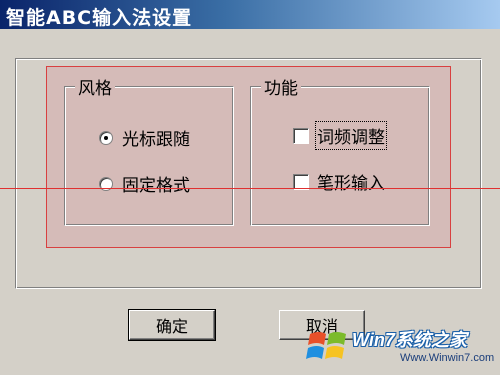 The width and height of the screenshot is (500, 375). Describe the element at coordinates (351, 184) in the screenshot. I see `checkbox-stroke-input-label: 笔形输入` at that location.